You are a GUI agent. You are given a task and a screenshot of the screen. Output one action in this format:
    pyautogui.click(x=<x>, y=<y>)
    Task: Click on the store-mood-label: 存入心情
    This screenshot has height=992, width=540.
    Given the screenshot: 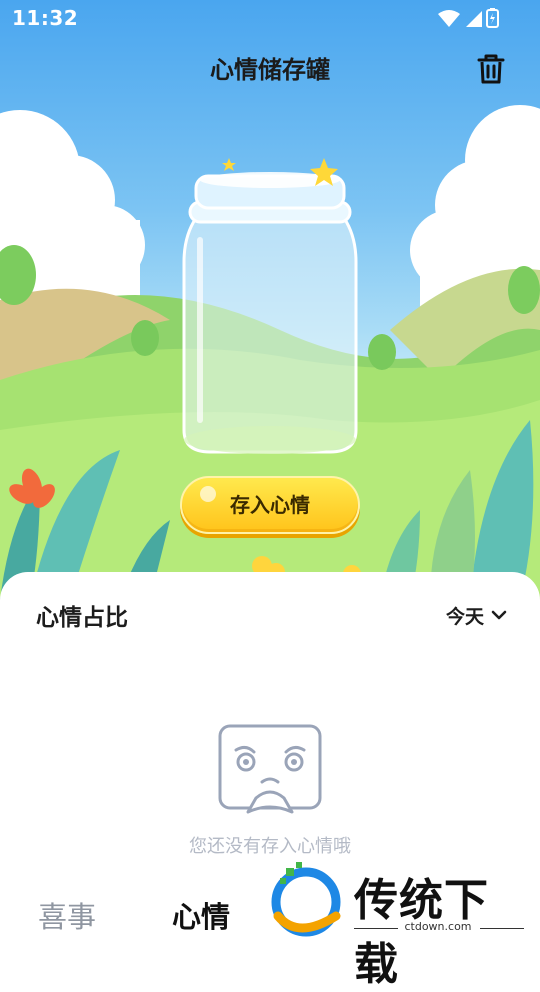 What is the action you would take?
    pyautogui.click(x=270, y=505)
    